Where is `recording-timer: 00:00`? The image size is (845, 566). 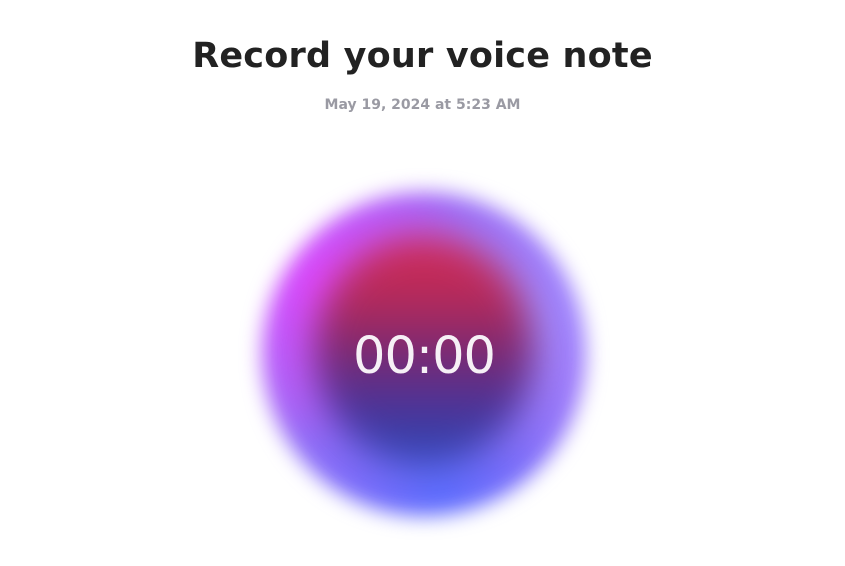 recording-timer: 00:00 is located at coordinates (424, 356).